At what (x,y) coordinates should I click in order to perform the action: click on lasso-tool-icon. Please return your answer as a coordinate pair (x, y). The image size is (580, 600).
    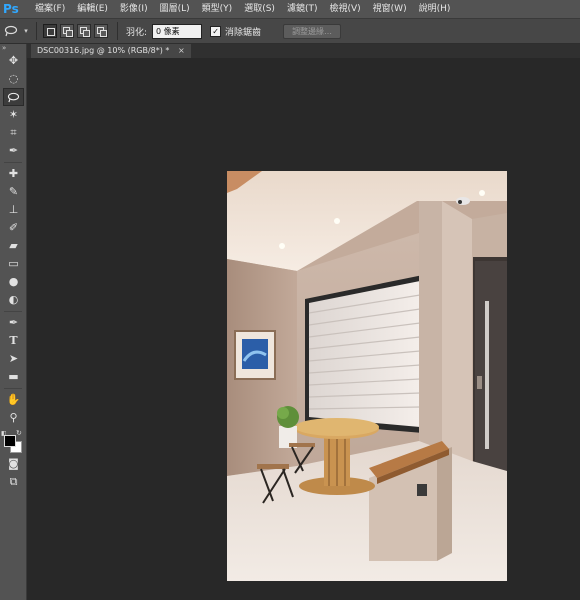
    Looking at the image, I should click on (13, 97).